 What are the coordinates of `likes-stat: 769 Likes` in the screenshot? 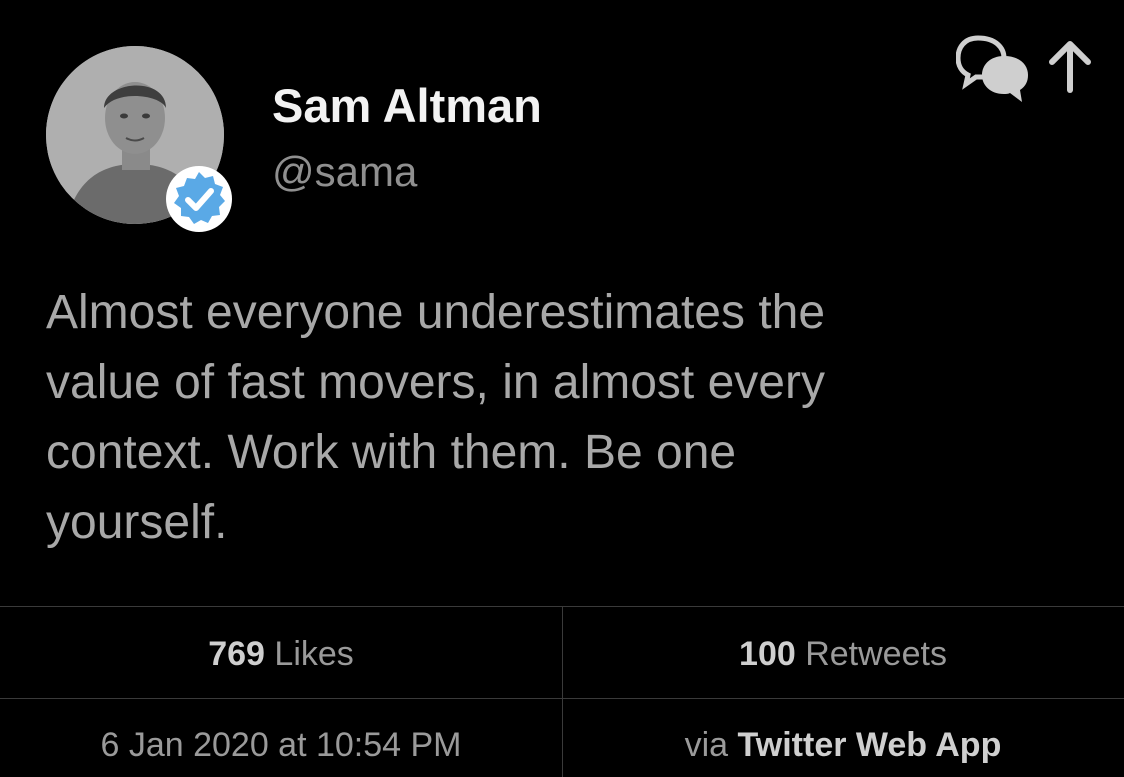 It's located at (281, 654).